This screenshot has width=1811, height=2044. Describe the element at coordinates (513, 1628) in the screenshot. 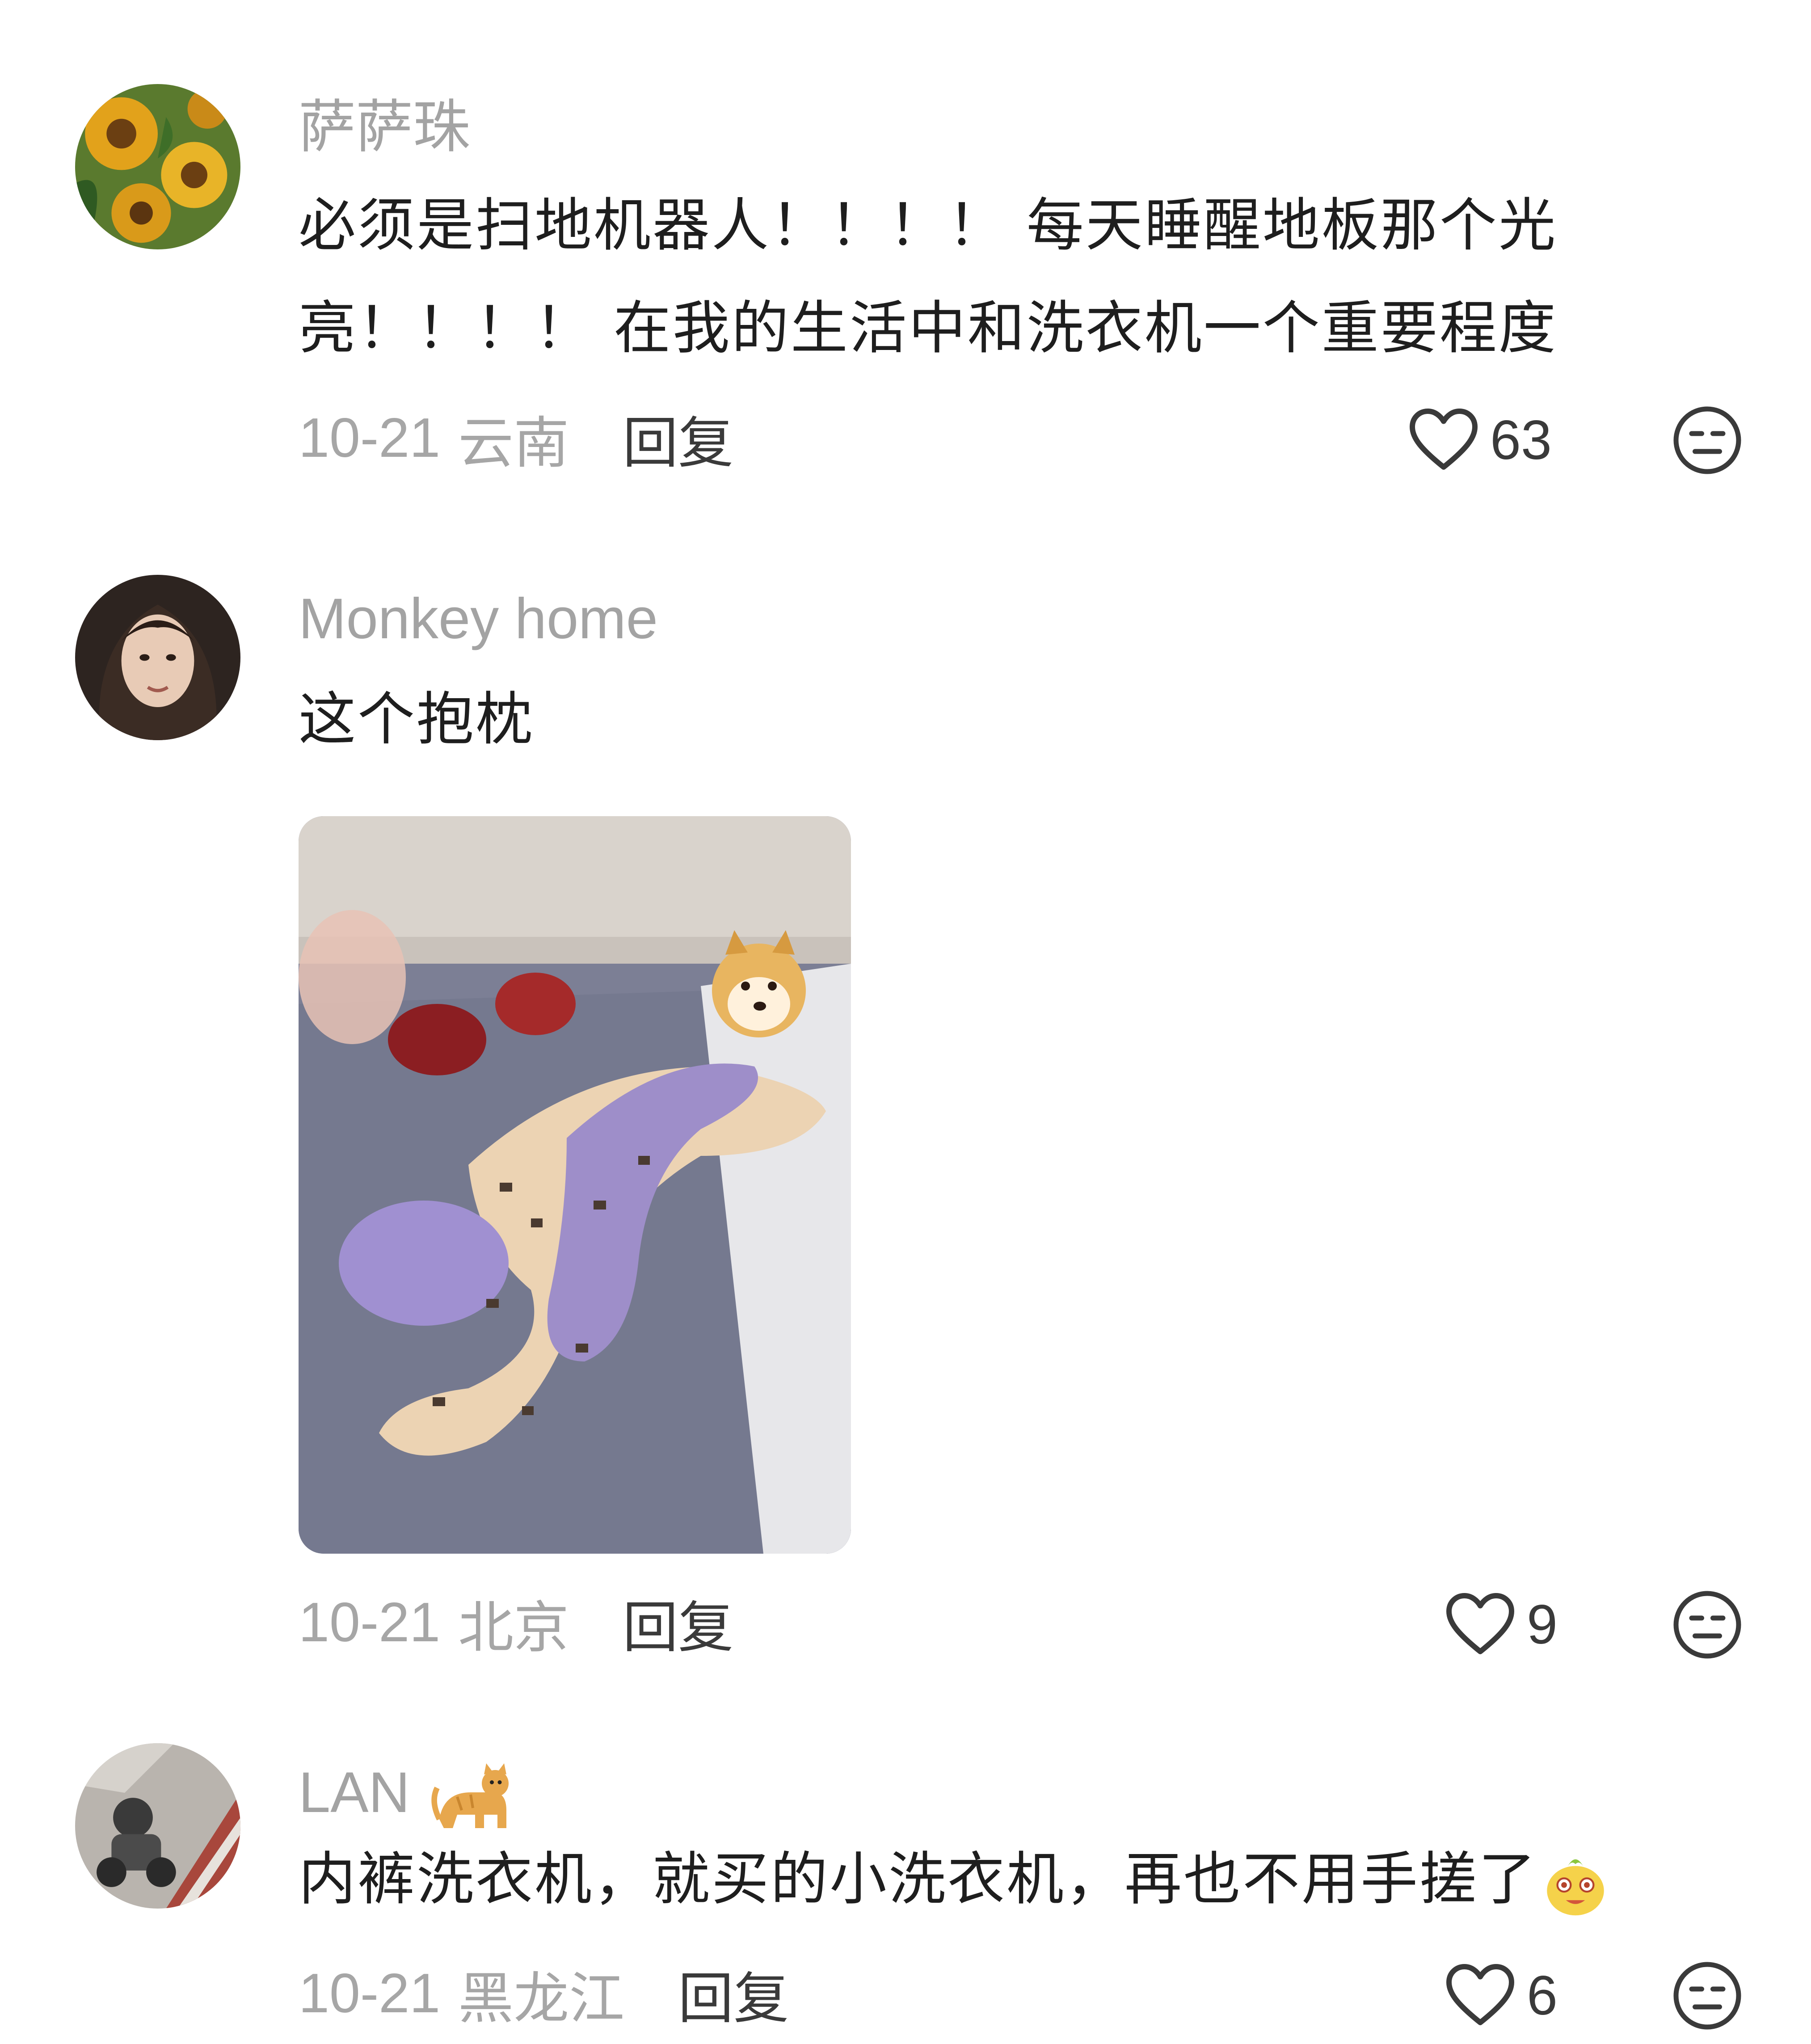

I see `comment-location: 北京` at that location.